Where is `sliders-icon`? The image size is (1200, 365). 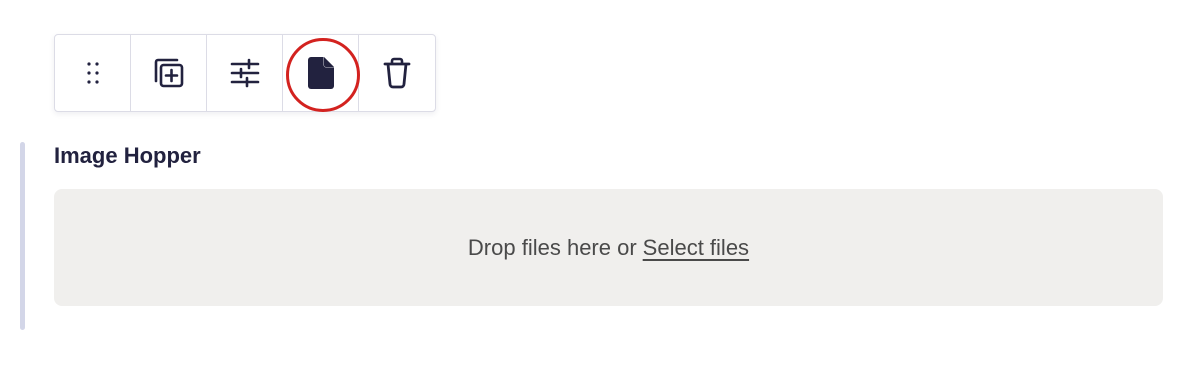 sliders-icon is located at coordinates (245, 73).